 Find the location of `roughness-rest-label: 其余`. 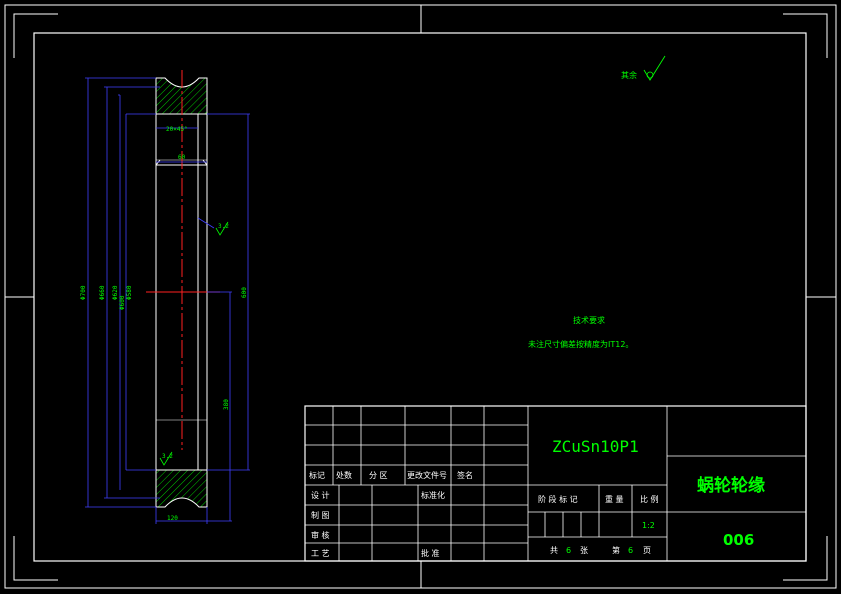

roughness-rest-label: 其余 is located at coordinates (629, 75).